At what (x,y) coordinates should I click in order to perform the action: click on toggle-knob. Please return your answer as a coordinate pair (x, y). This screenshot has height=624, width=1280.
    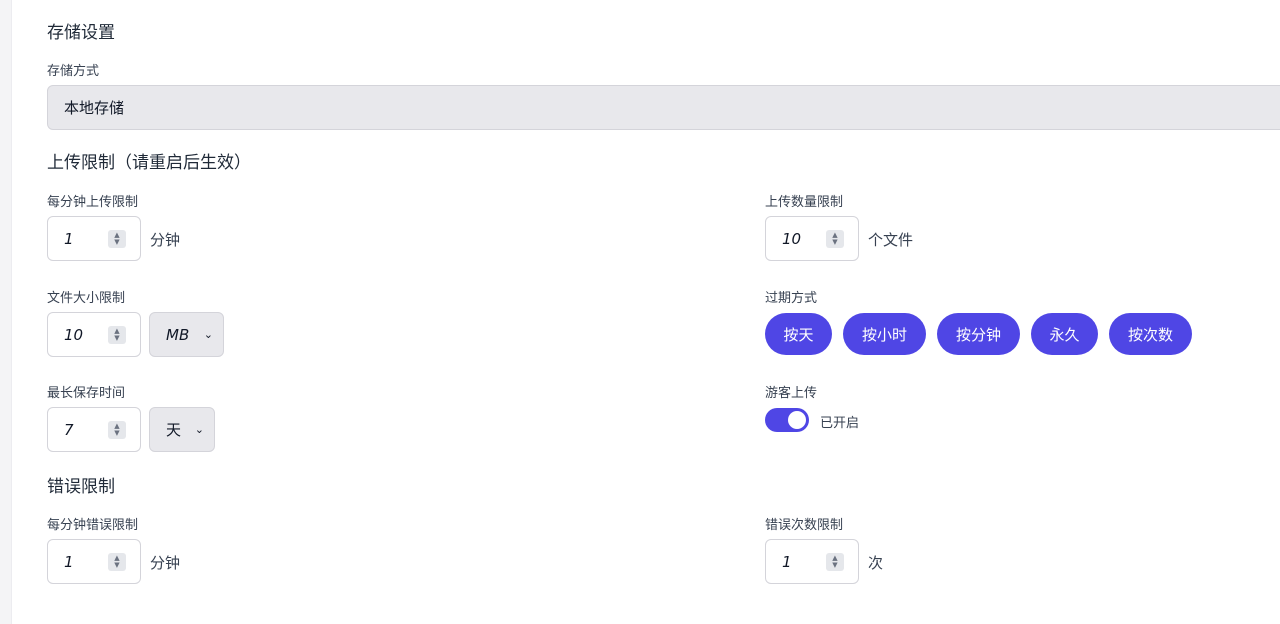
    Looking at the image, I should click on (797, 420).